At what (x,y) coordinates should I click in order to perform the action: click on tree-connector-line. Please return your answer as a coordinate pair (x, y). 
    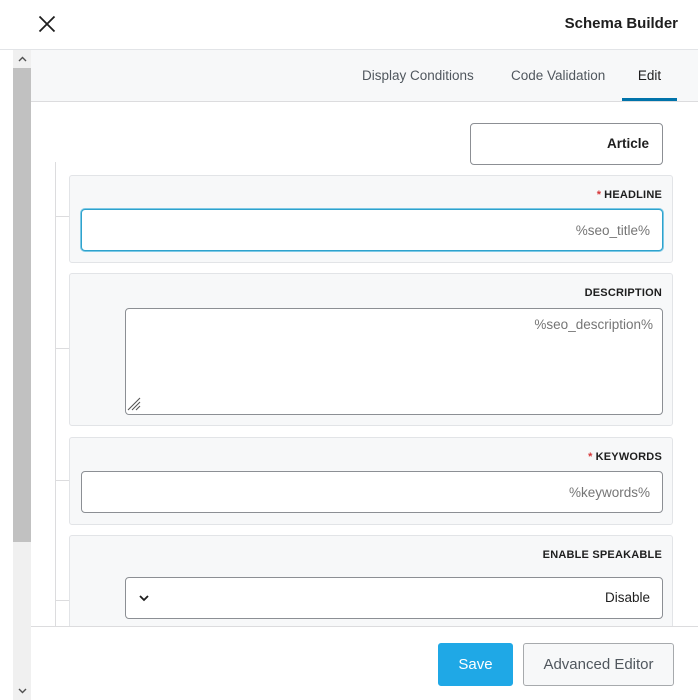
    Looking at the image, I should click on (55, 394).